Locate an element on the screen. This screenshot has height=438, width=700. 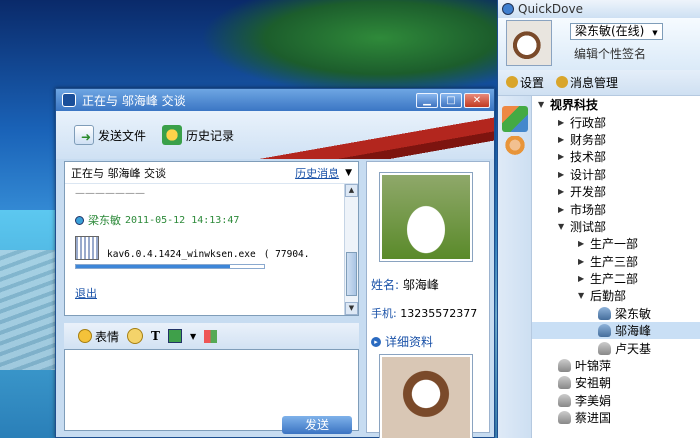
grid-icon is located at coordinates (211, 336).